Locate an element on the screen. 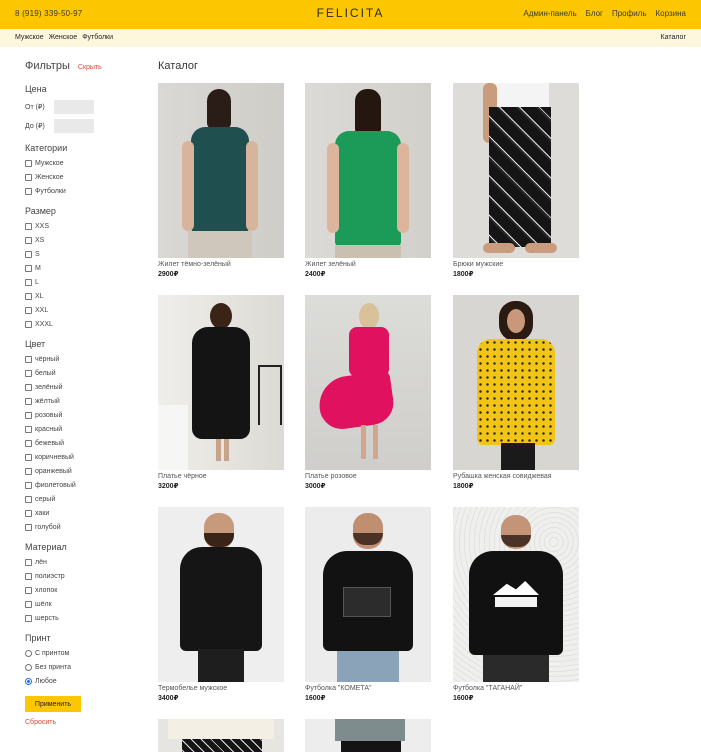  hide-filters-link: Скрыть is located at coordinates (90, 67).